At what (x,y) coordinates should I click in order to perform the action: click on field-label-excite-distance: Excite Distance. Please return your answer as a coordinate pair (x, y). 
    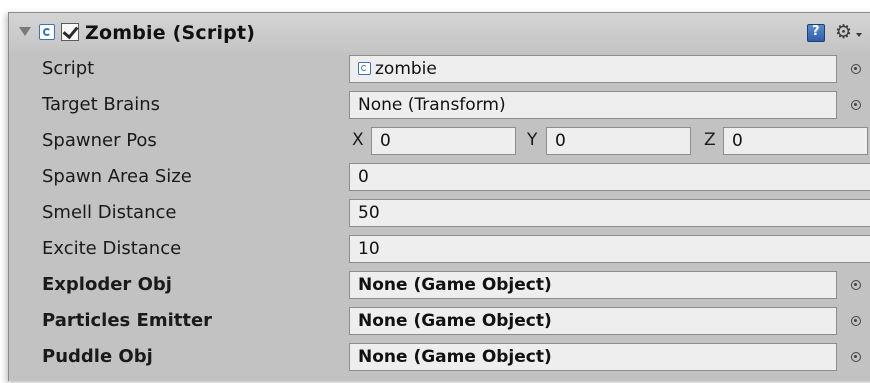
    Looking at the image, I should click on (112, 248).